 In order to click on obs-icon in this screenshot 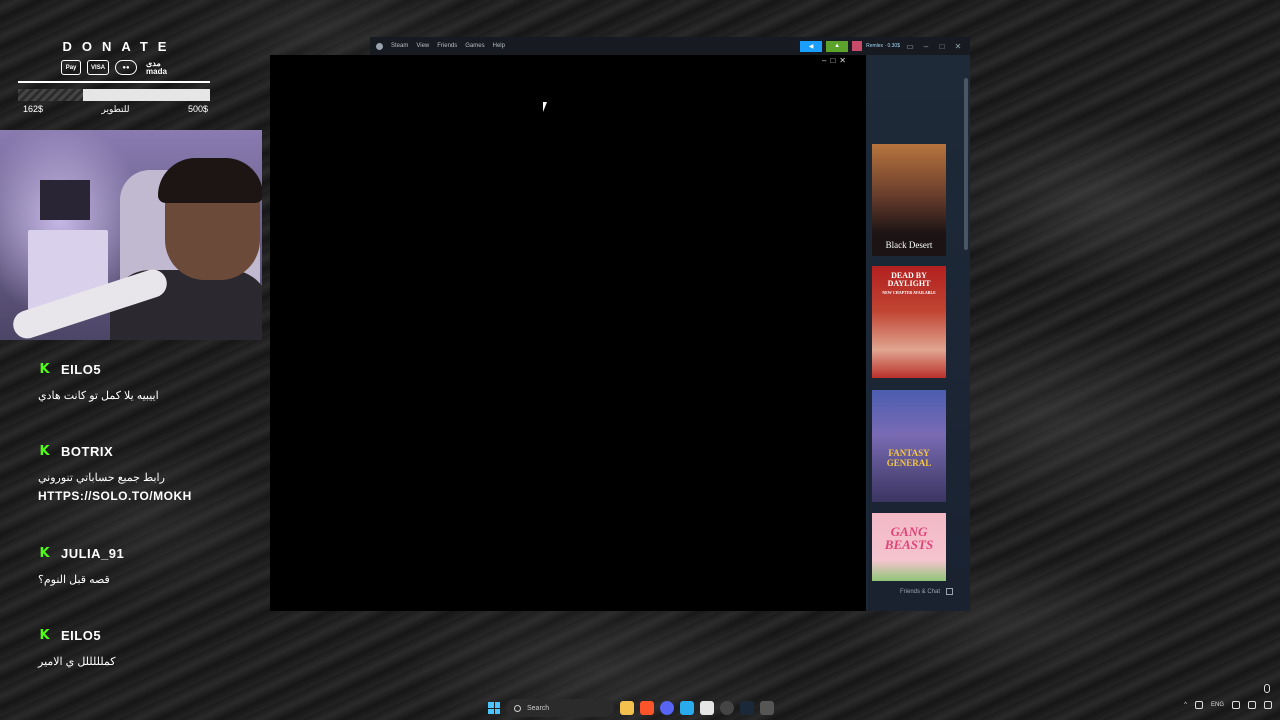, I will do `click(727, 708)`.